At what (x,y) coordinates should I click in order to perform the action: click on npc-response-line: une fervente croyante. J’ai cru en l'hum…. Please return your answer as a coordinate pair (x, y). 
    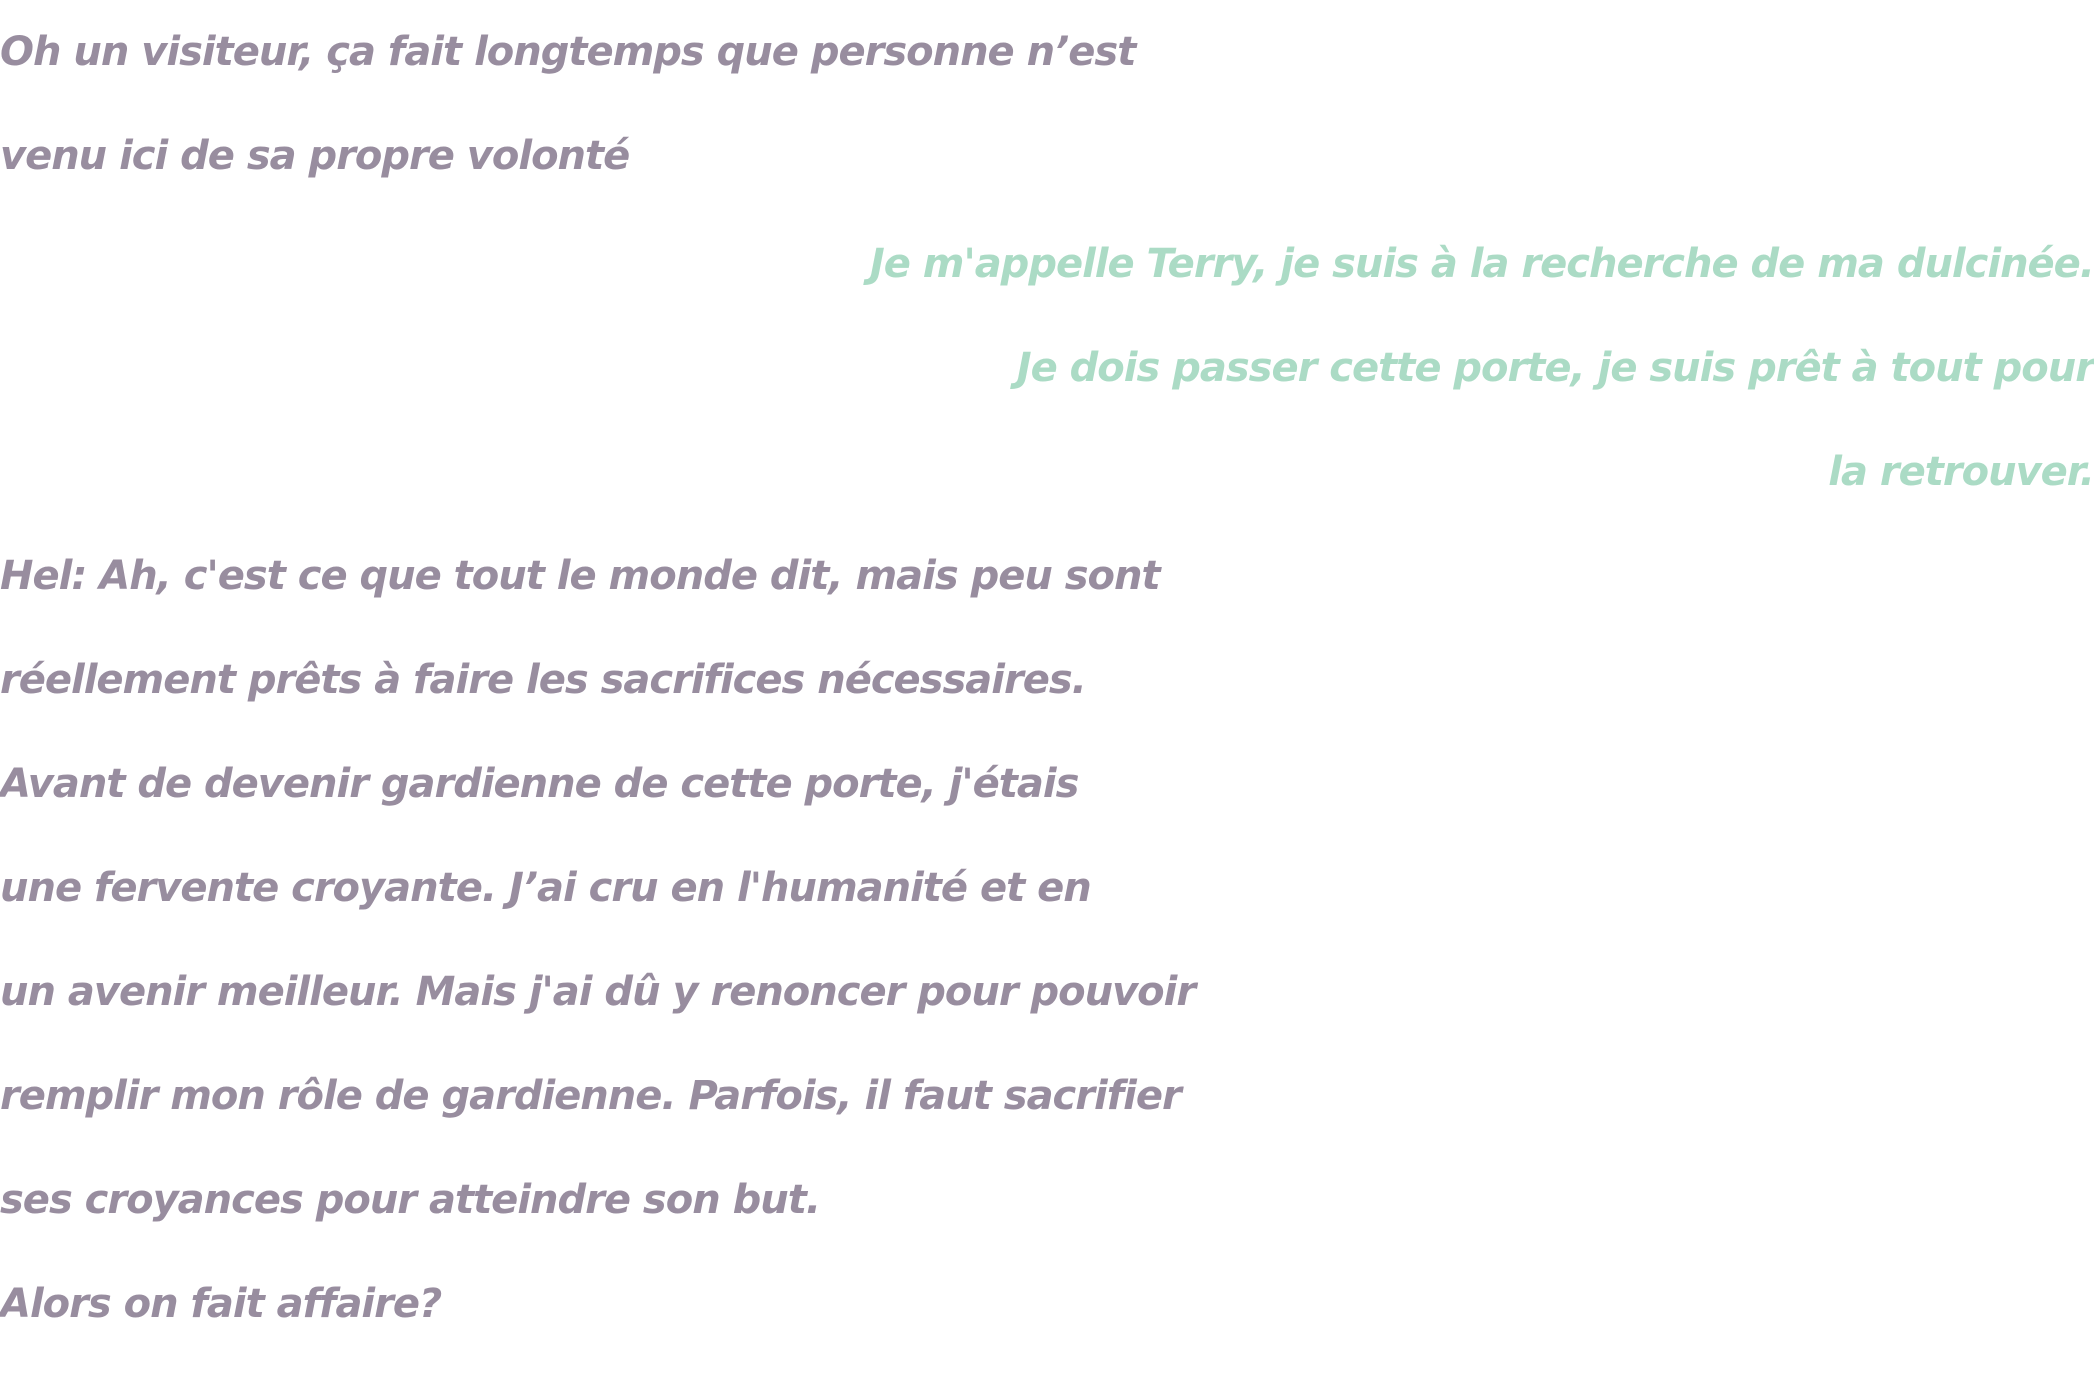
    Looking at the image, I should click on (546, 888).